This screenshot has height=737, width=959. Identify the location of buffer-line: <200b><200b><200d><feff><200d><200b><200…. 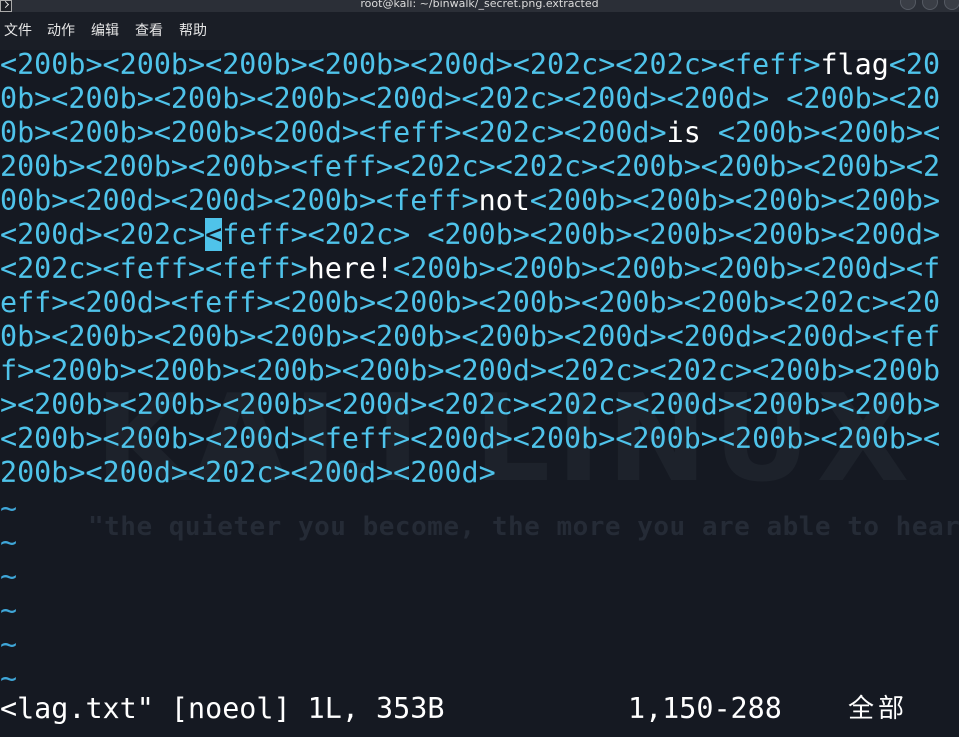
(470, 439).